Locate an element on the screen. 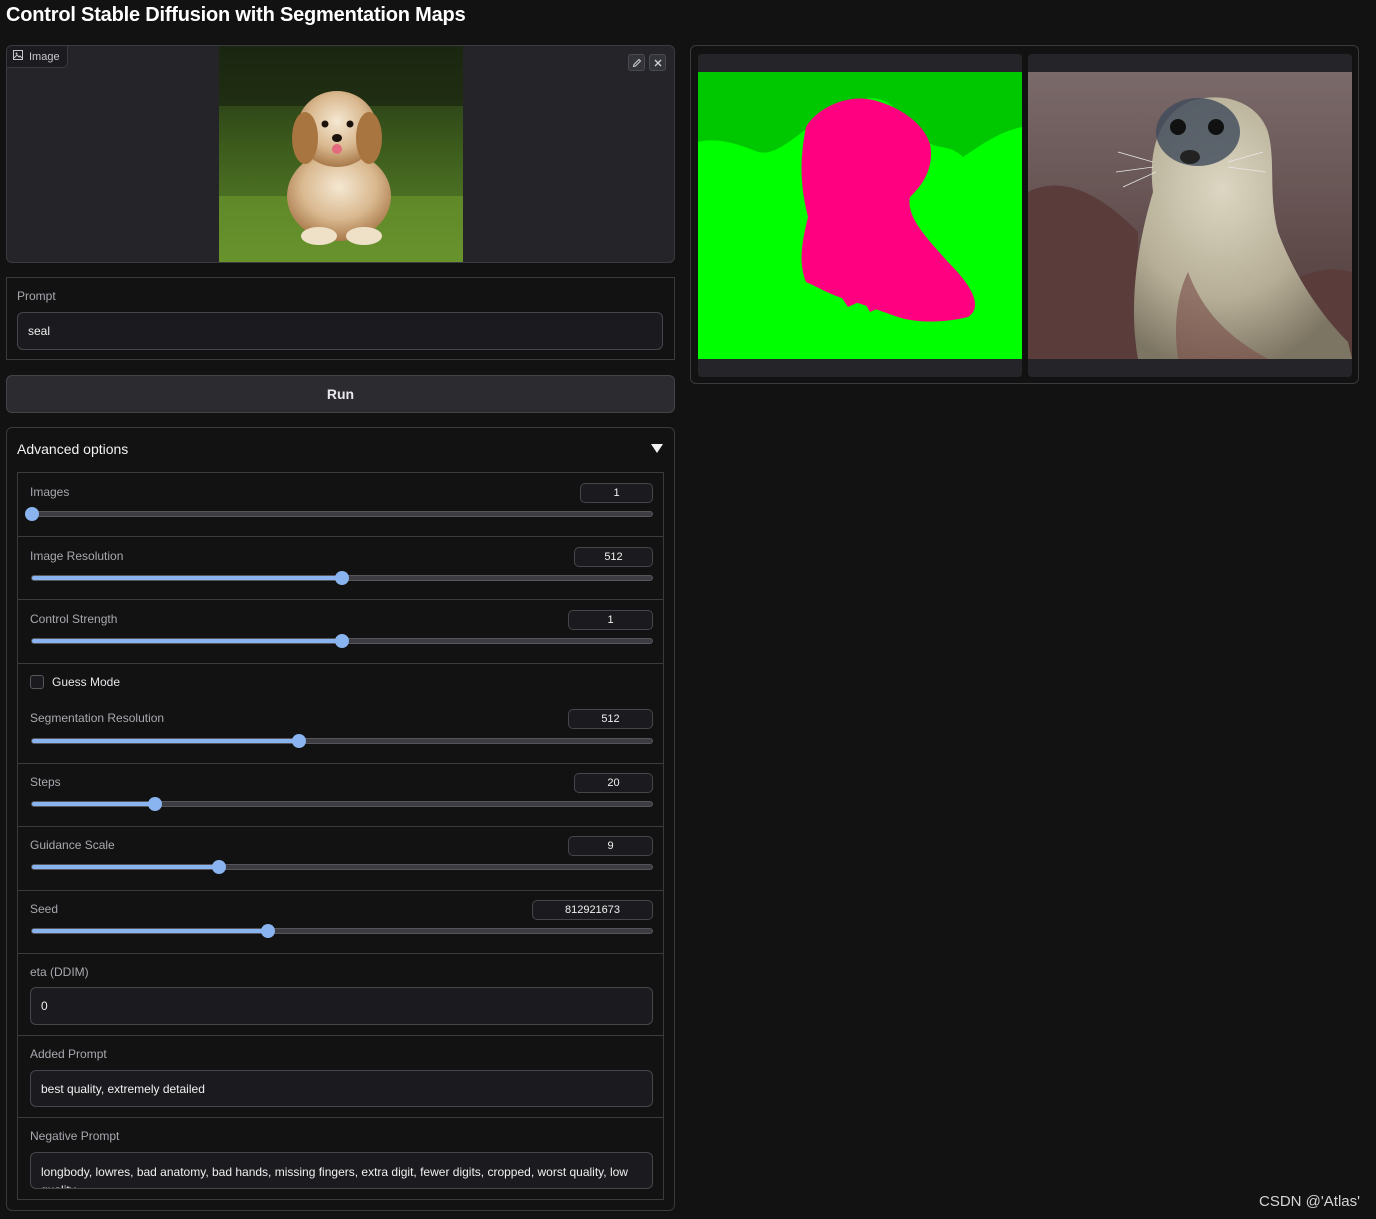 The width and height of the screenshot is (1376, 1219). image-label: Image is located at coordinates (44, 56).